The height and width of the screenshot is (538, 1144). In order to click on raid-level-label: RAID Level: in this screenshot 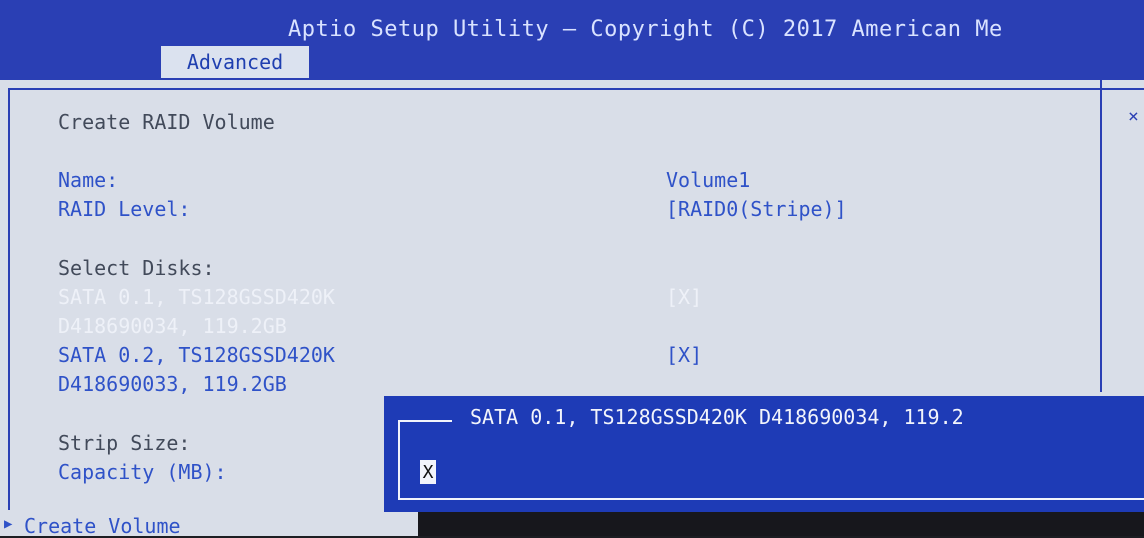, I will do `click(124, 209)`.